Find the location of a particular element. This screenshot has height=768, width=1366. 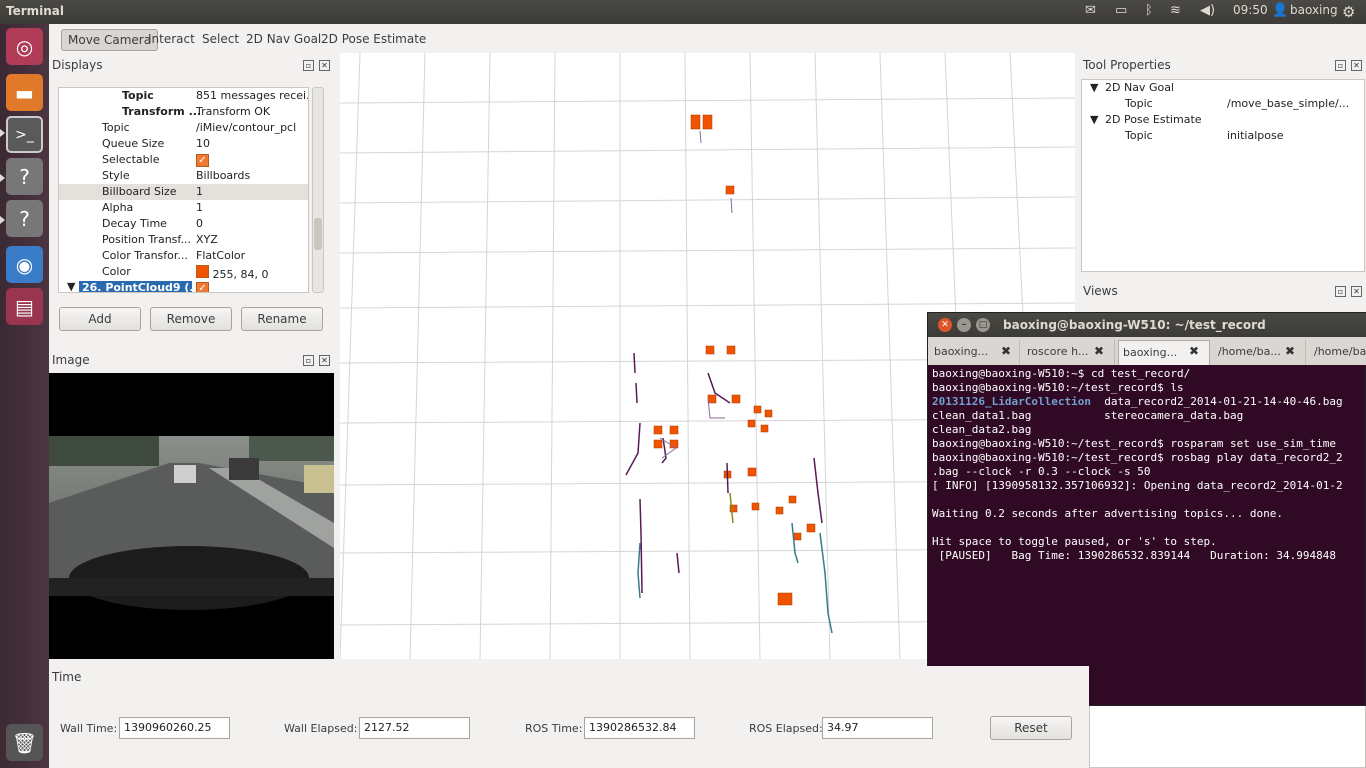

scroll-thumb is located at coordinates (318, 234).